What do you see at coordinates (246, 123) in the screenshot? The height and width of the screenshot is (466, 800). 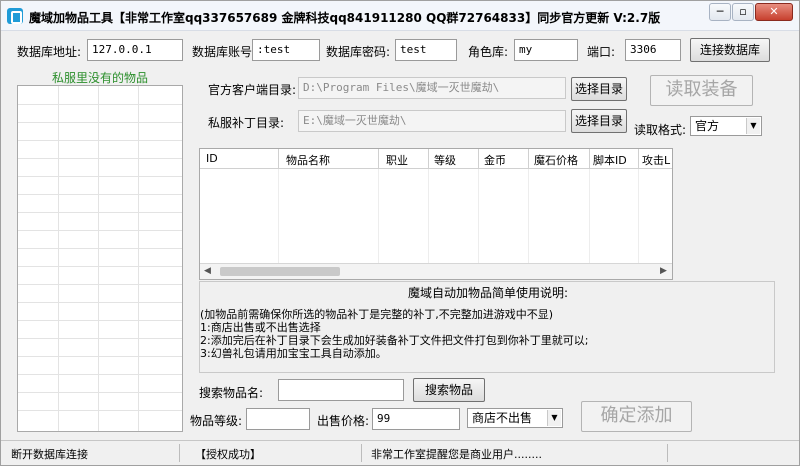 I see `private-dir-label: 私服补丁目录:` at bounding box center [246, 123].